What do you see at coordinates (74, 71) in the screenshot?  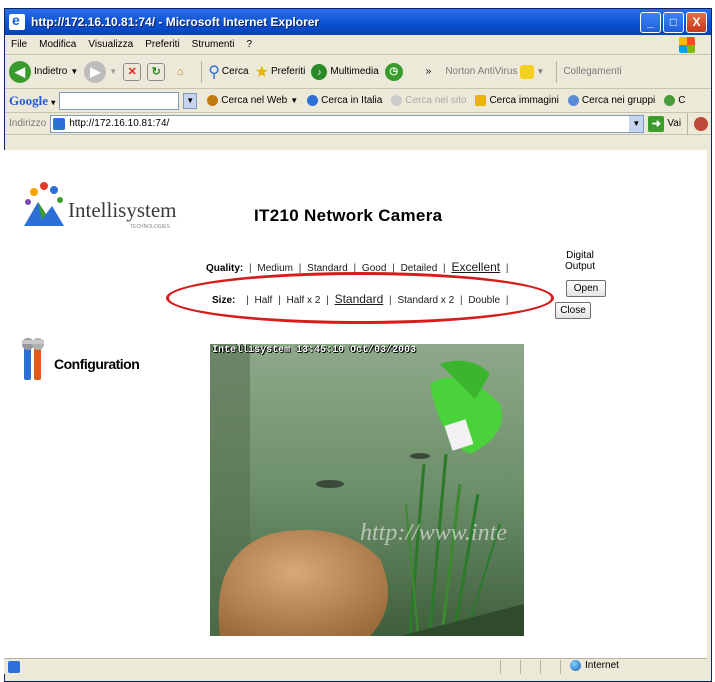 I see `back-dropdown-icon: ▼` at bounding box center [74, 71].